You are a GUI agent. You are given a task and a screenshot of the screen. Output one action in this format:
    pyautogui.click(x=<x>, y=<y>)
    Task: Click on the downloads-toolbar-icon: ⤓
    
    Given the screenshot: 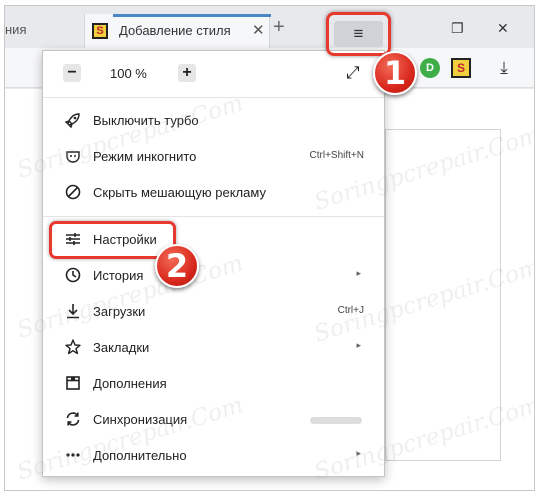 What is the action you would take?
    pyautogui.click(x=504, y=68)
    